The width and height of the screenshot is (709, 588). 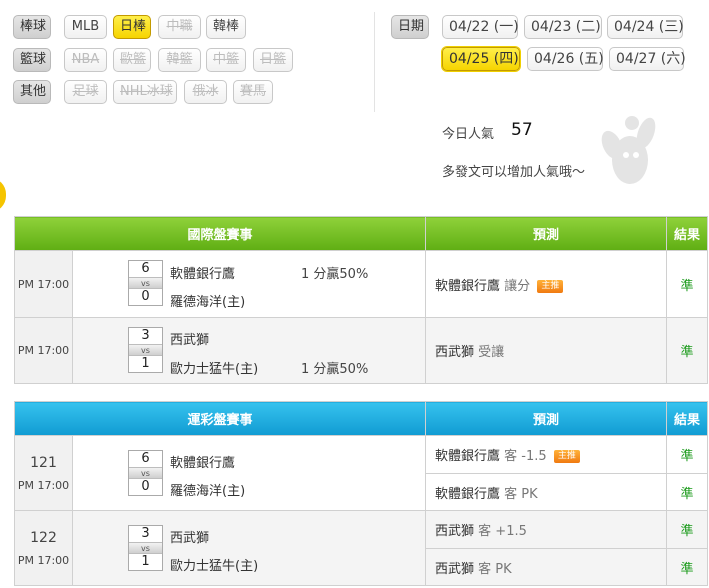 What do you see at coordinates (645, 27) in the screenshot?
I see `date-0424: 04/24 (三)` at bounding box center [645, 27].